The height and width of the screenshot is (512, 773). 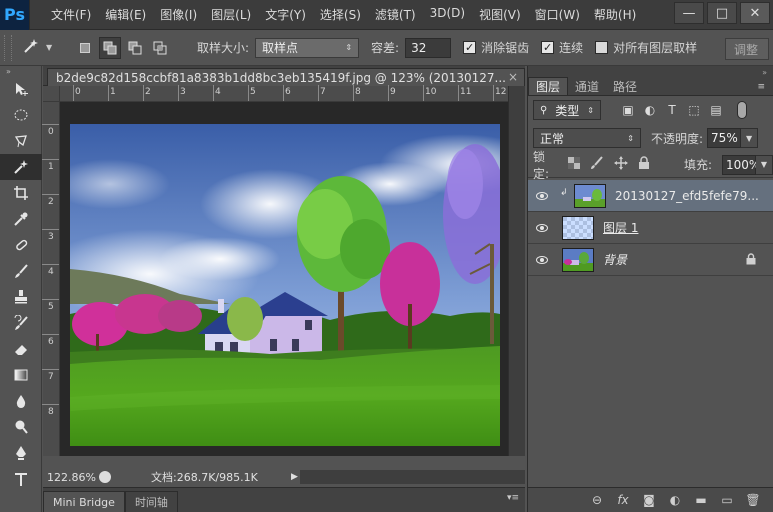 I want to click on subtract-selection-button, so click(x=135, y=48).